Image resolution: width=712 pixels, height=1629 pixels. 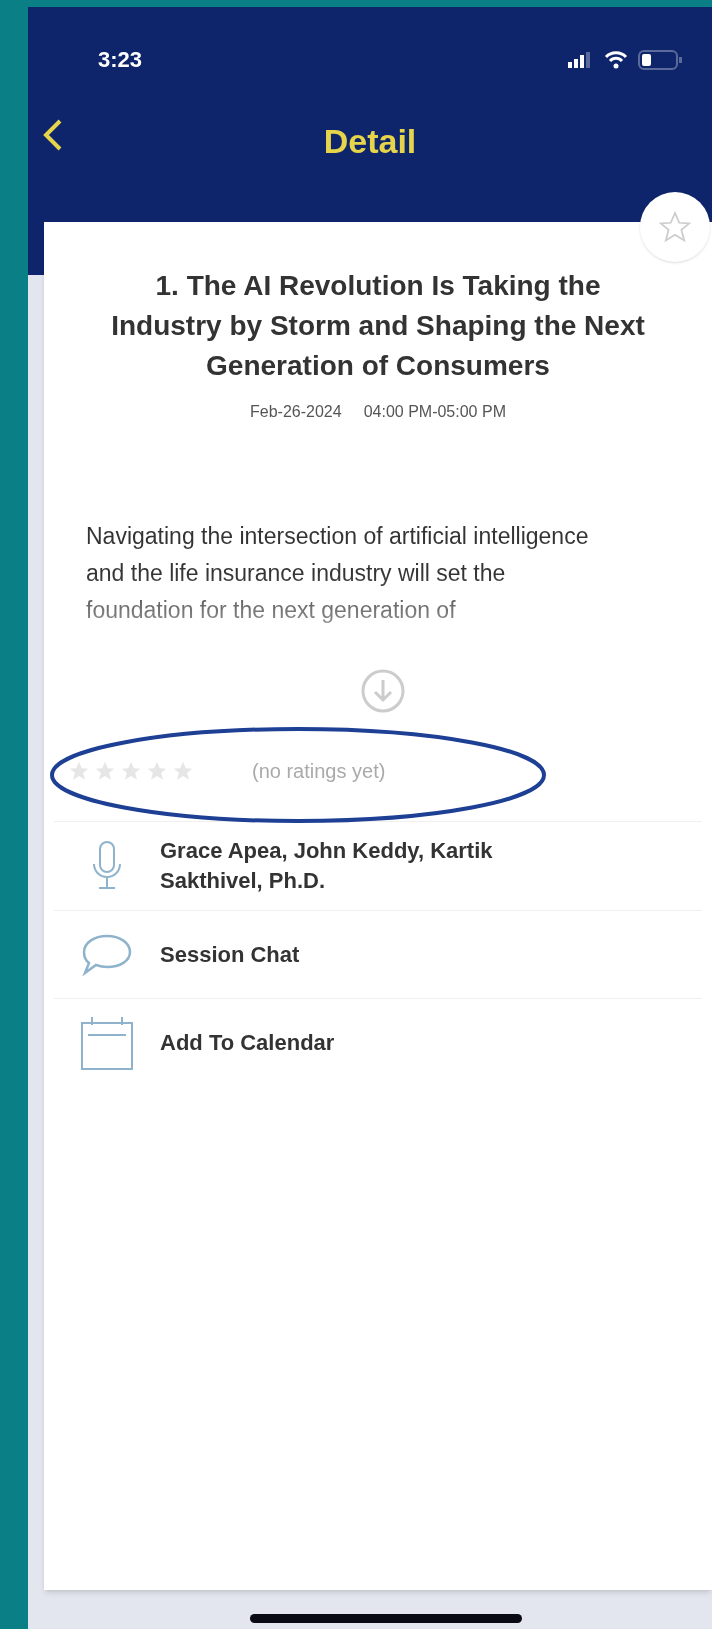 What do you see at coordinates (616, 59) in the screenshot?
I see `wifi-icon` at bounding box center [616, 59].